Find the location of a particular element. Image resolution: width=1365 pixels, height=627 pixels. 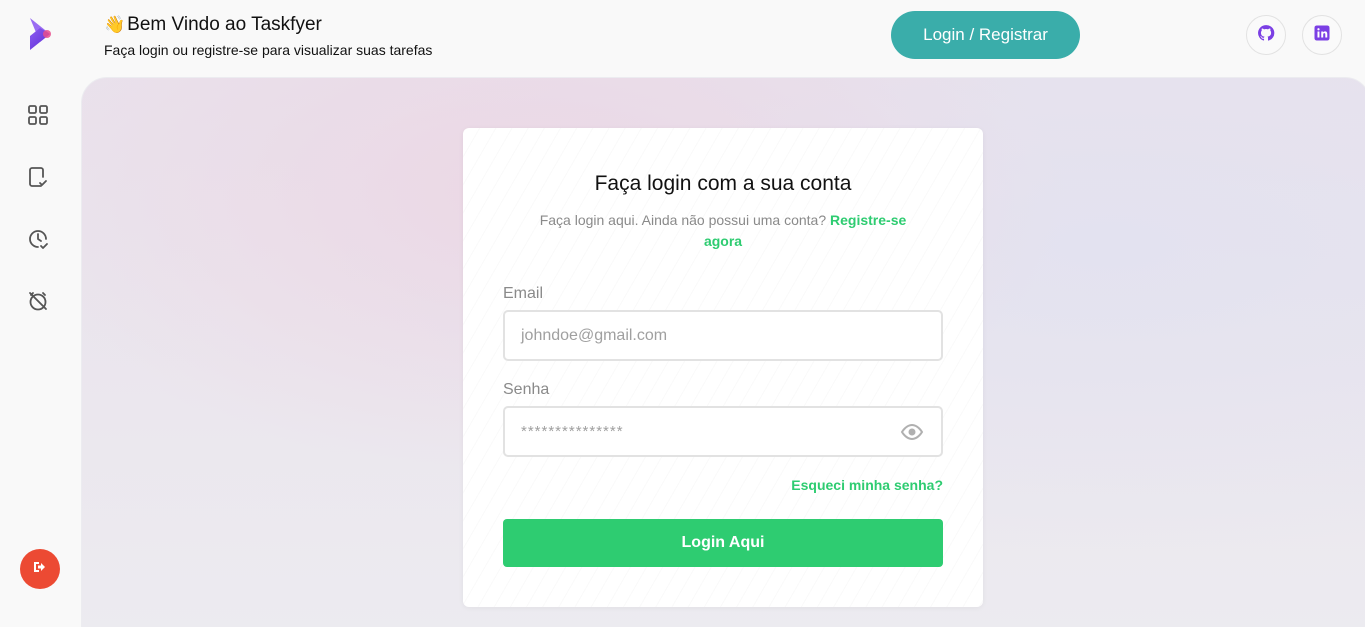

password-label: Senha is located at coordinates (526, 389).